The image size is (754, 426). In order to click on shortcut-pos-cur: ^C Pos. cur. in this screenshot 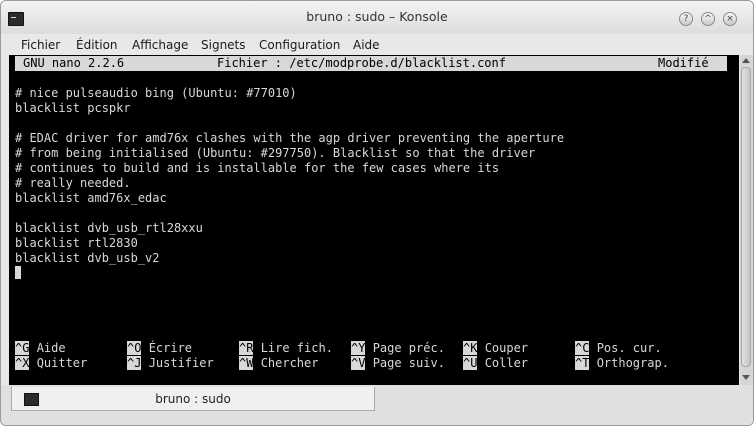, I will do `click(618, 348)`.